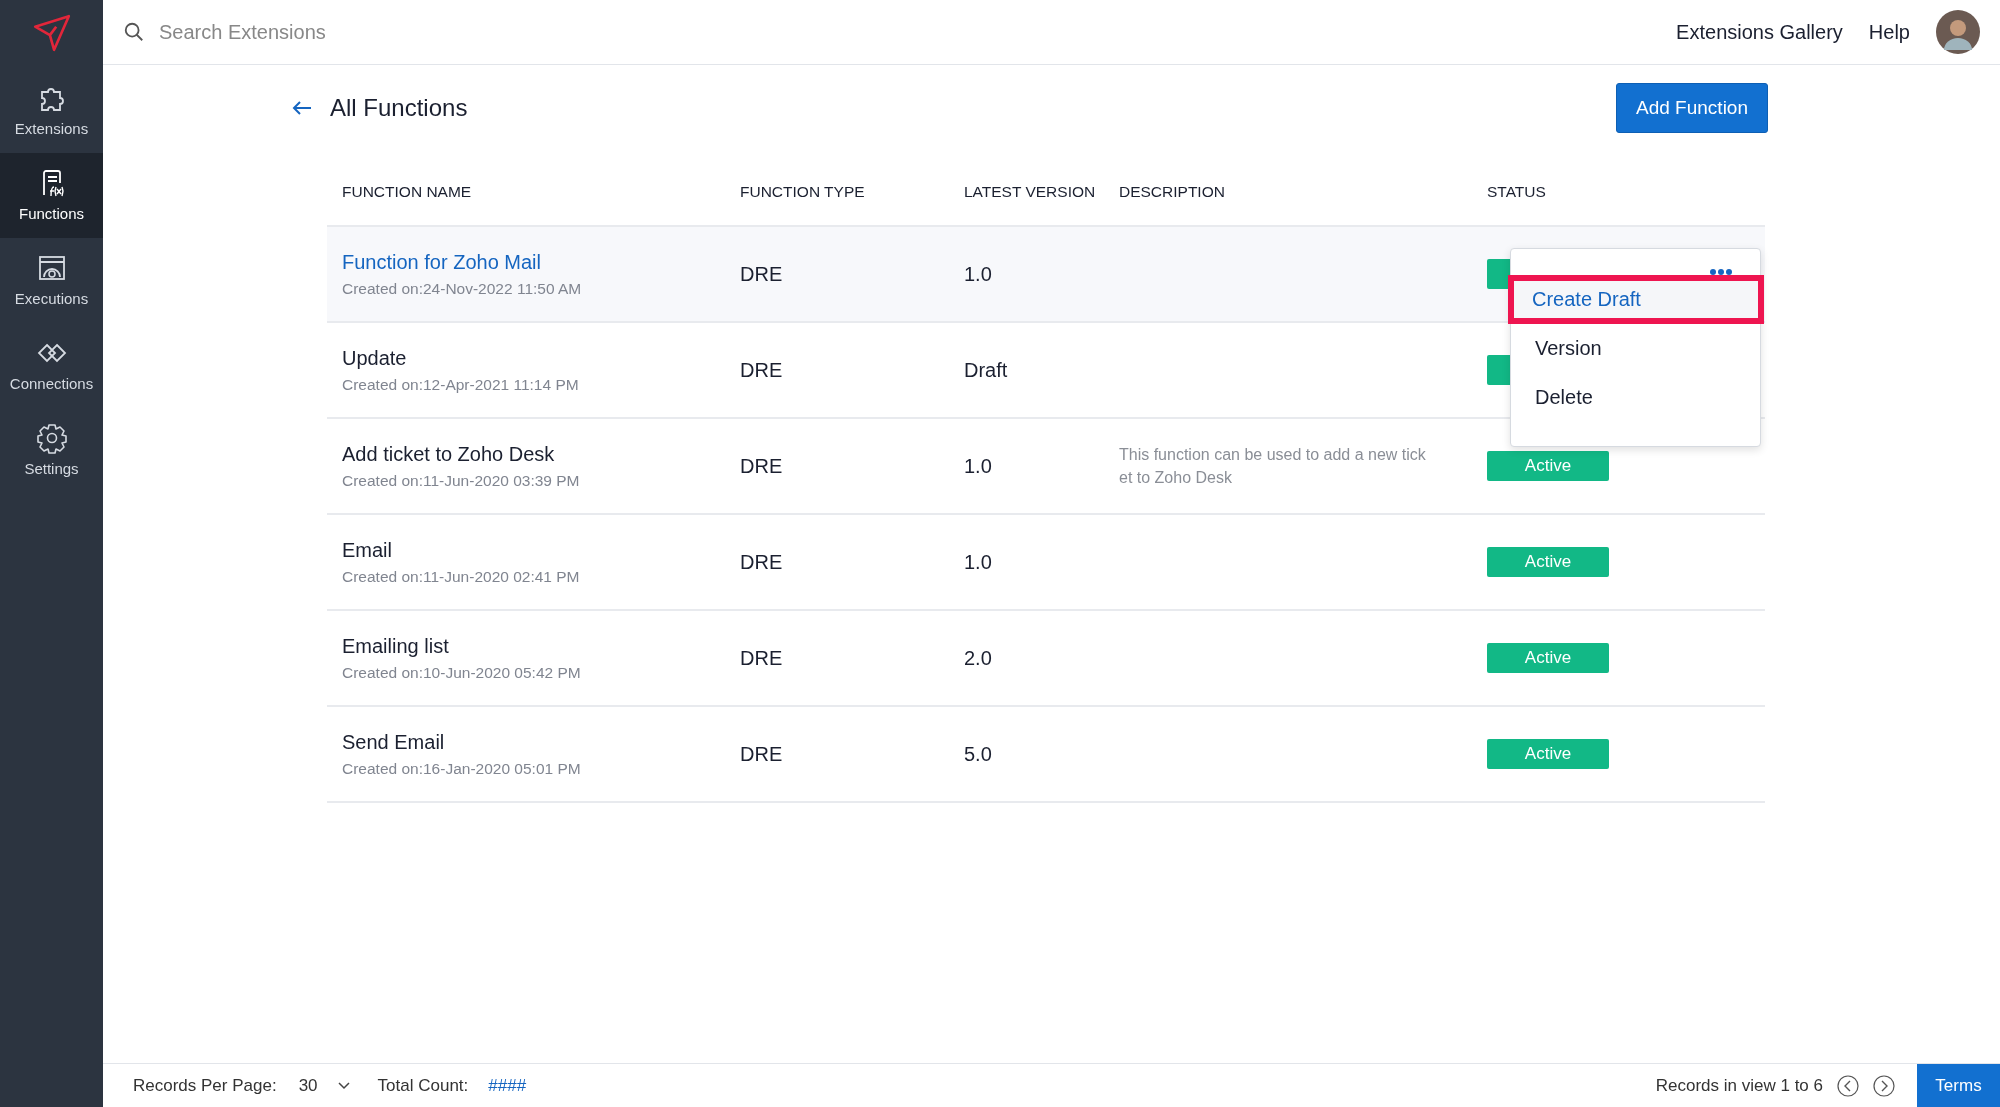 Image resolution: width=2000 pixels, height=1107 pixels. Describe the element at coordinates (507, 1085) in the screenshot. I see `total-count: ####` at that location.